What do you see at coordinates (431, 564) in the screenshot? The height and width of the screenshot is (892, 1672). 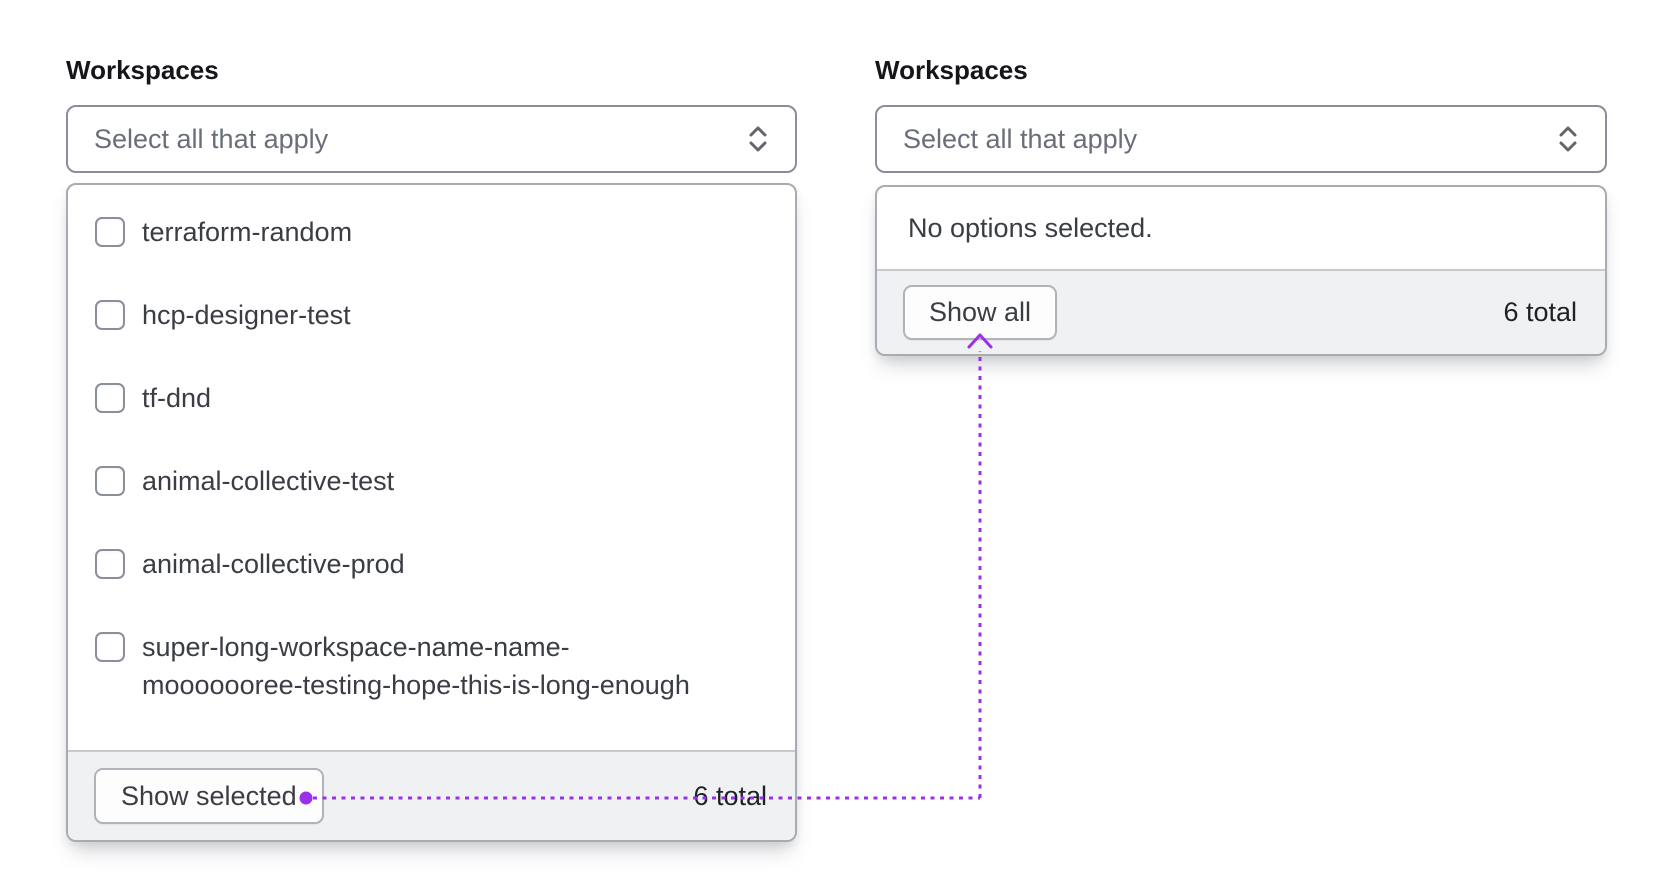 I see `option-row: animal-collective-prod` at bounding box center [431, 564].